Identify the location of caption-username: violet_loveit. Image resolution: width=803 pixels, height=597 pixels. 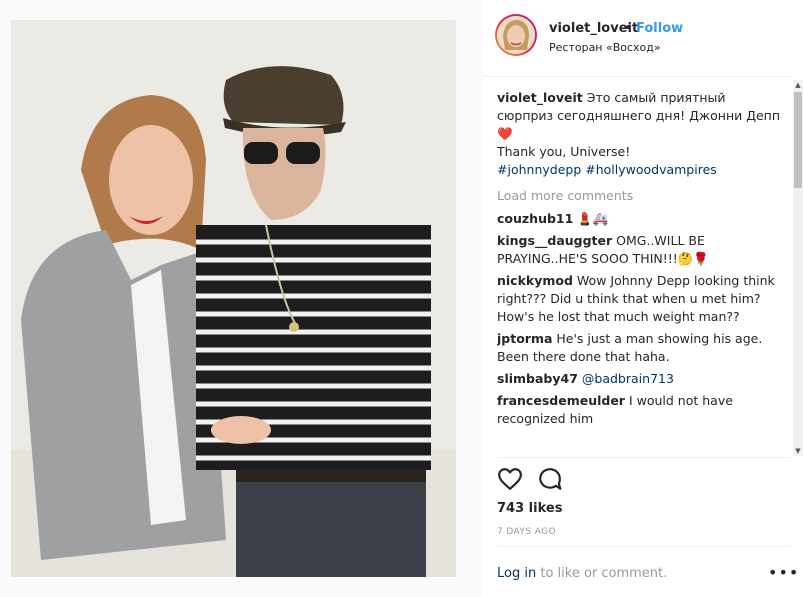
(540, 97).